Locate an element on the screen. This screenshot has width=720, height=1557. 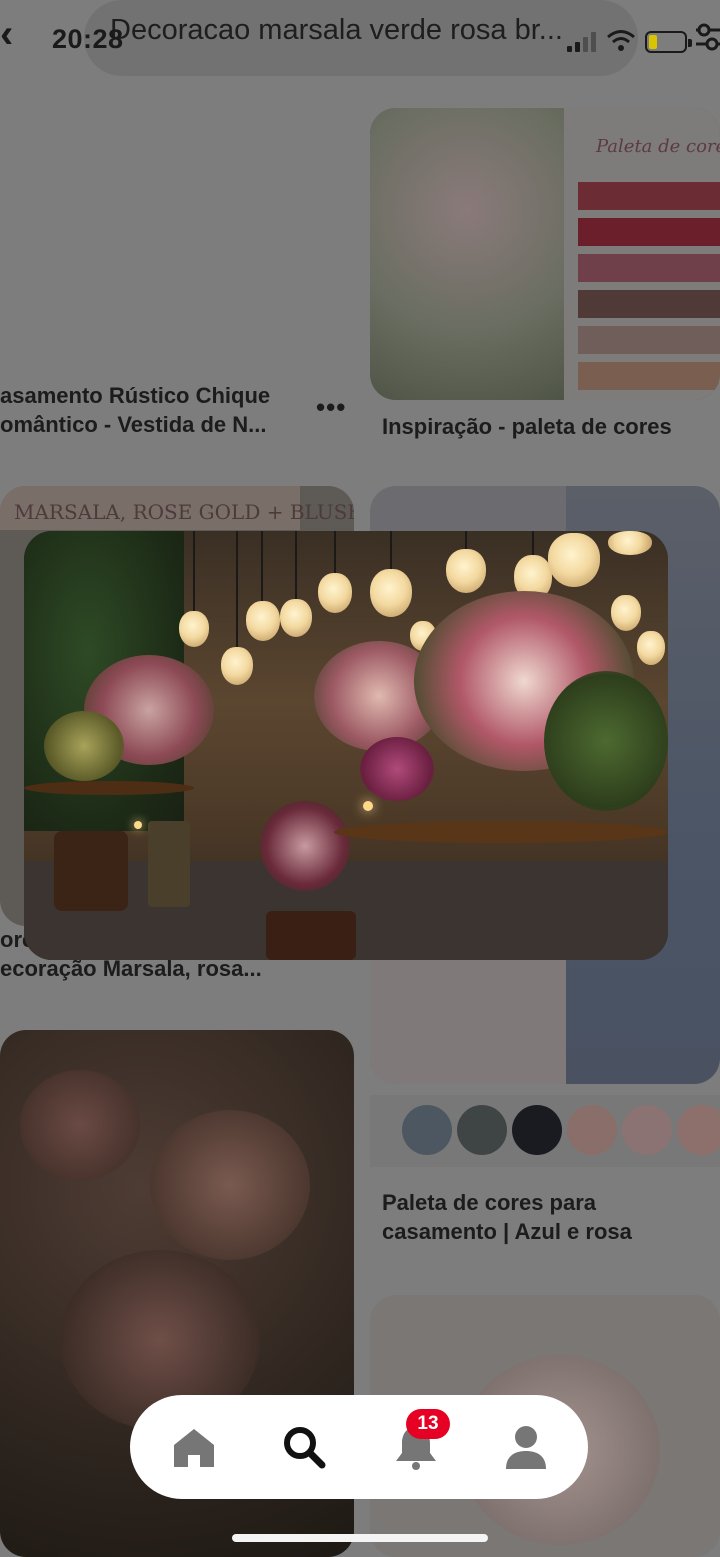
more-options-icon: ••• is located at coordinates (331, 407).